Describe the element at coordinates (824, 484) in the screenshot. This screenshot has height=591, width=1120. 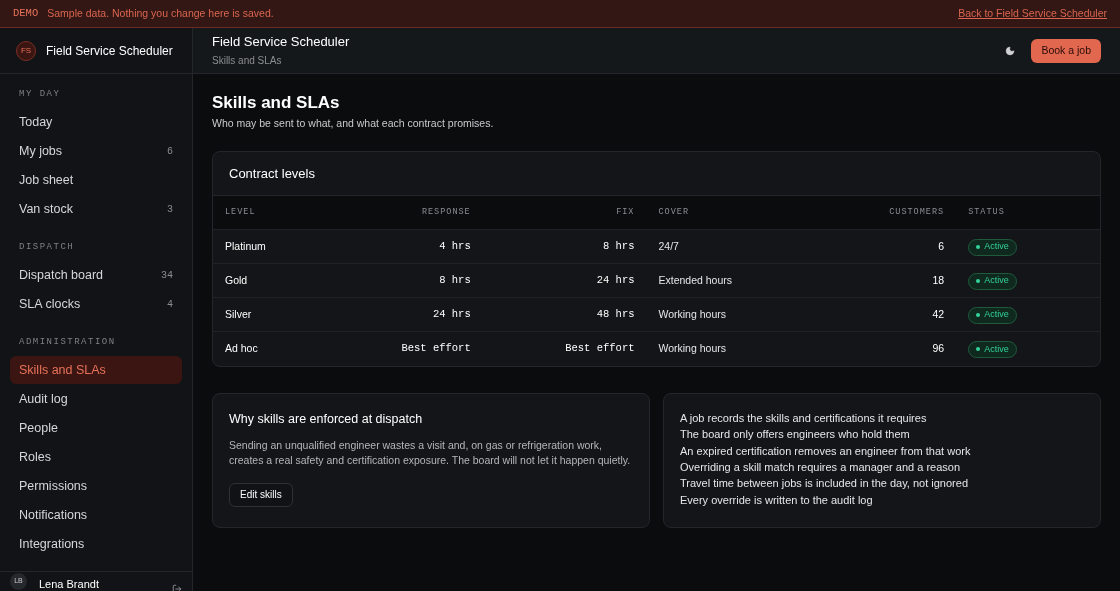
I see `rule-text: Travel time between jobs is included in the day, not ignored` at that location.